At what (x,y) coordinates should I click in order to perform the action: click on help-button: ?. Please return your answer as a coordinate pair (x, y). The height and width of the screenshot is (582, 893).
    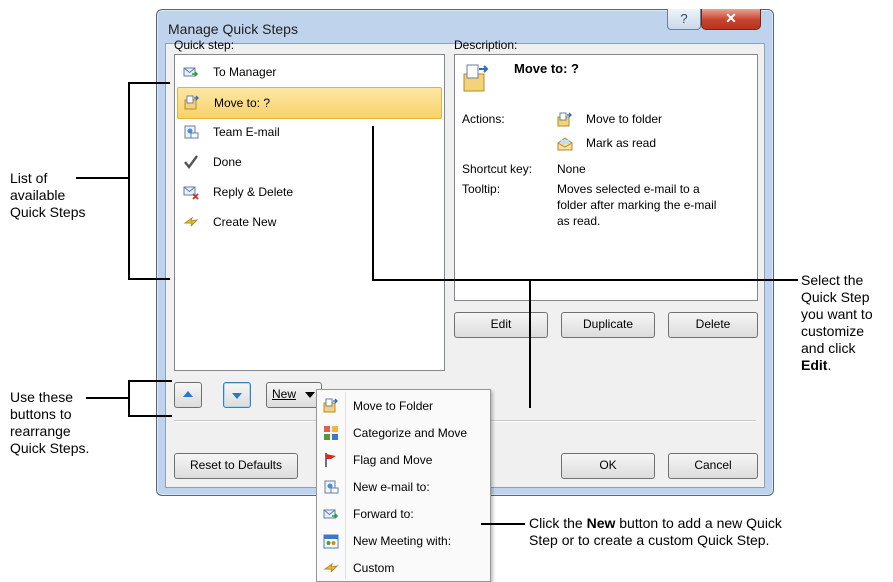
    Looking at the image, I should click on (684, 19).